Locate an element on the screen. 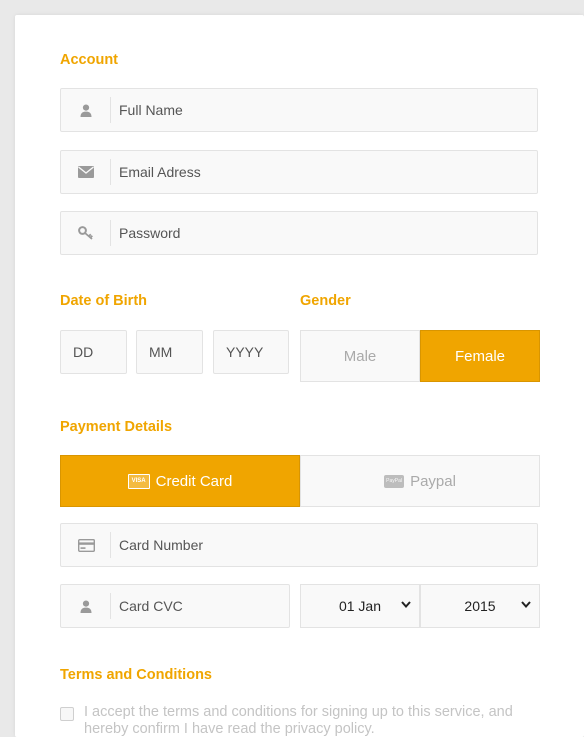 The height and width of the screenshot is (737, 584). credit-card-icon is located at coordinates (86, 545).